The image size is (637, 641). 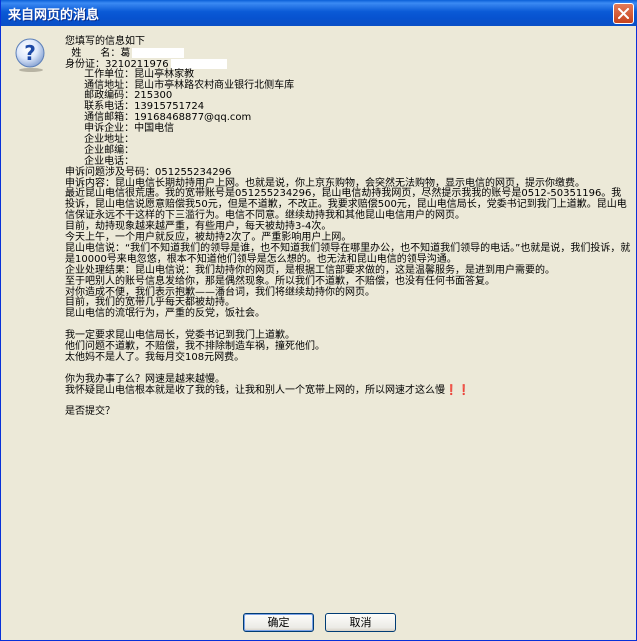 I want to click on message-line-body: 太他妈不是人了。我每月交108元网费。, so click(x=155, y=357).